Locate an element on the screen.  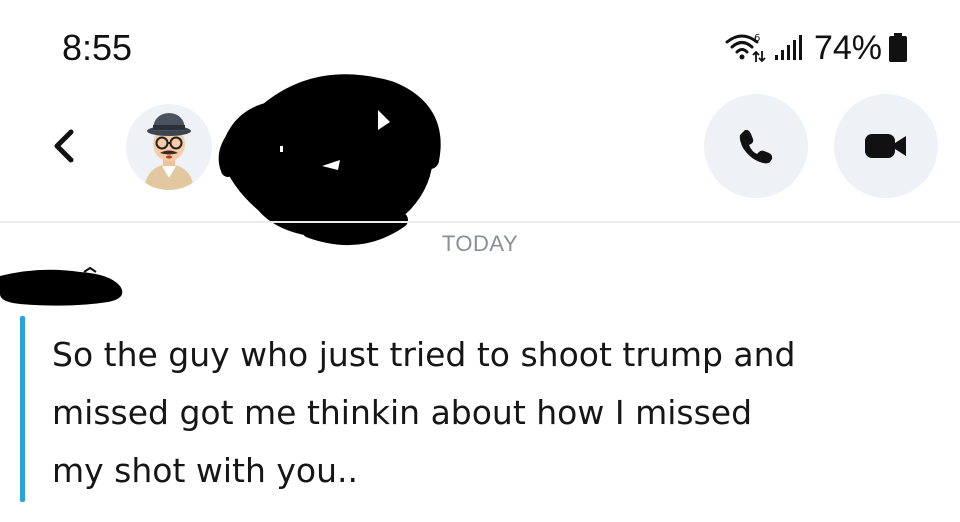
battery-percent: 74% is located at coordinates (847, 48).